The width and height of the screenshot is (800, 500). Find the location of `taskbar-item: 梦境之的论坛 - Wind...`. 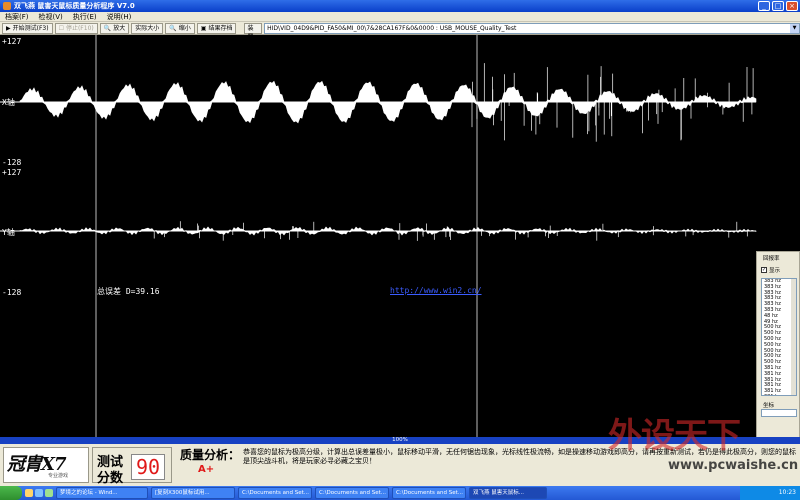

taskbar-item: 梦境之的论坛 - Wind... is located at coordinates (102, 493).